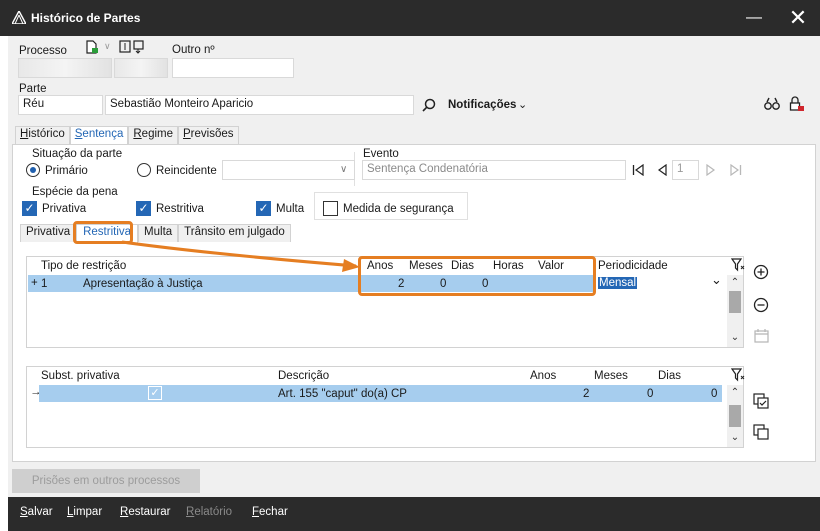 The width and height of the screenshot is (820, 531). What do you see at coordinates (42, 135) in the screenshot?
I see `tab-historico: Histórico` at bounding box center [42, 135].